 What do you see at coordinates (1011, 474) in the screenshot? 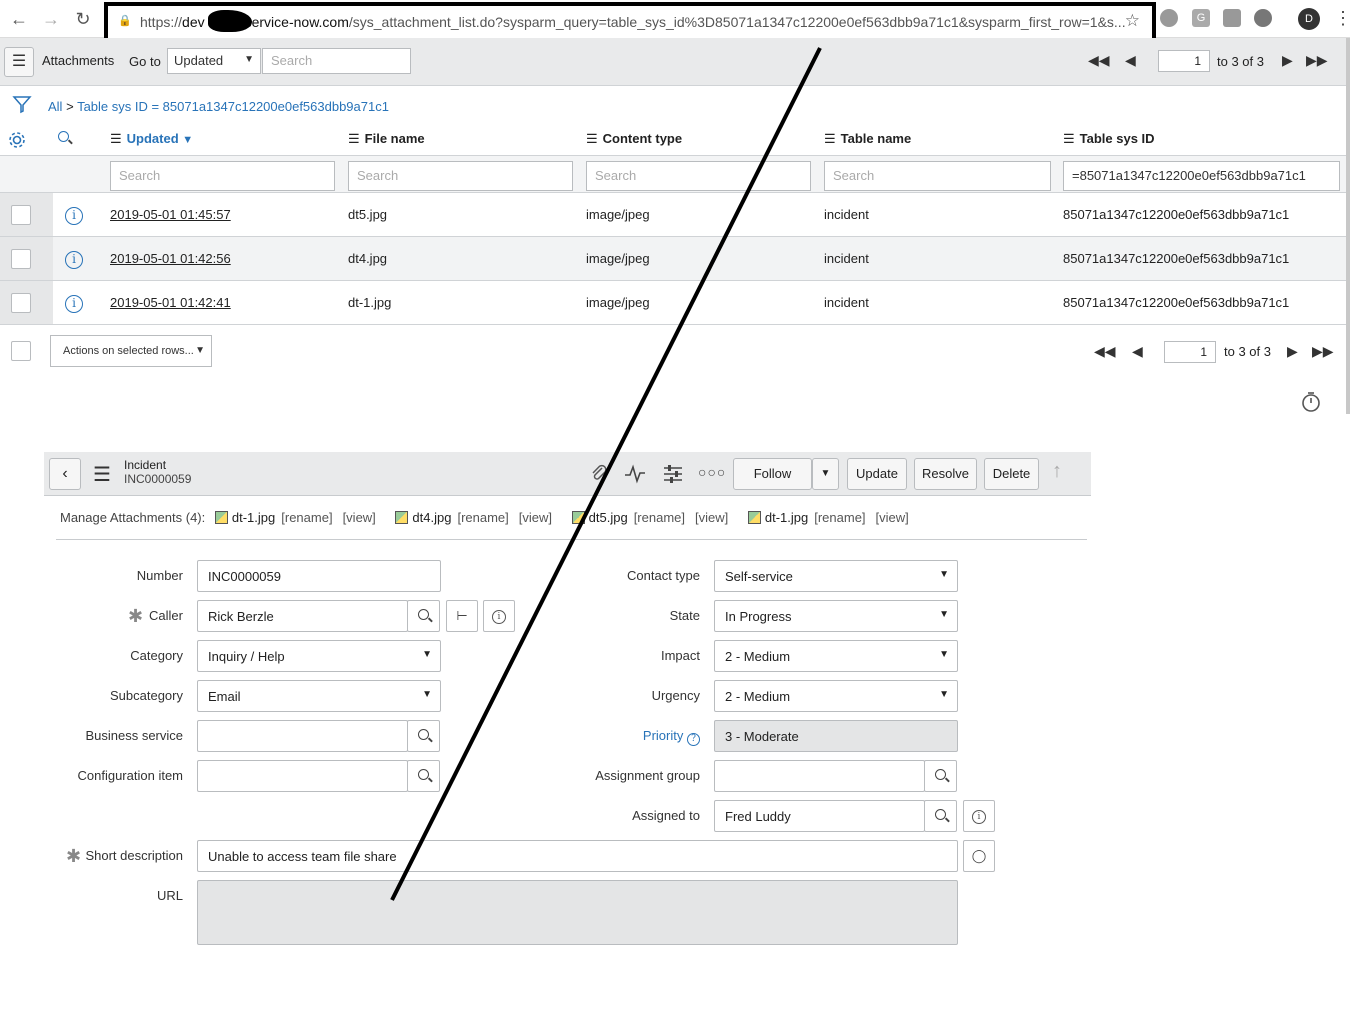
I see `delete-button: Delete` at bounding box center [1011, 474].